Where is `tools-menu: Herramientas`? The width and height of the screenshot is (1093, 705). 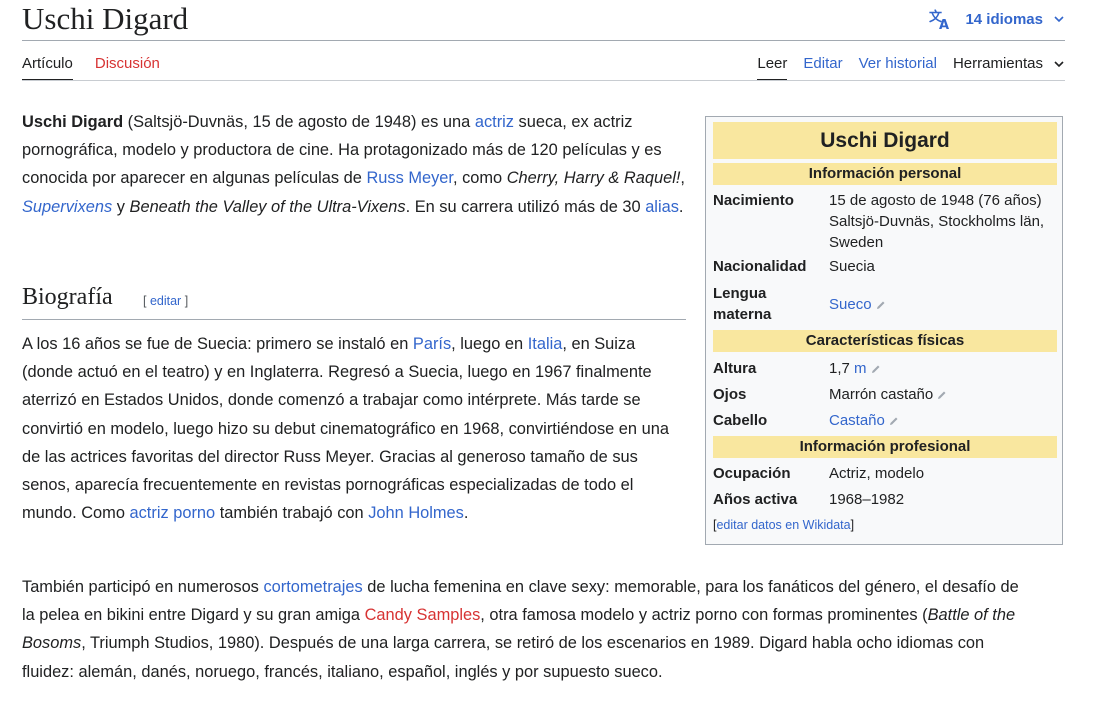 tools-menu: Herramientas is located at coordinates (1009, 67).